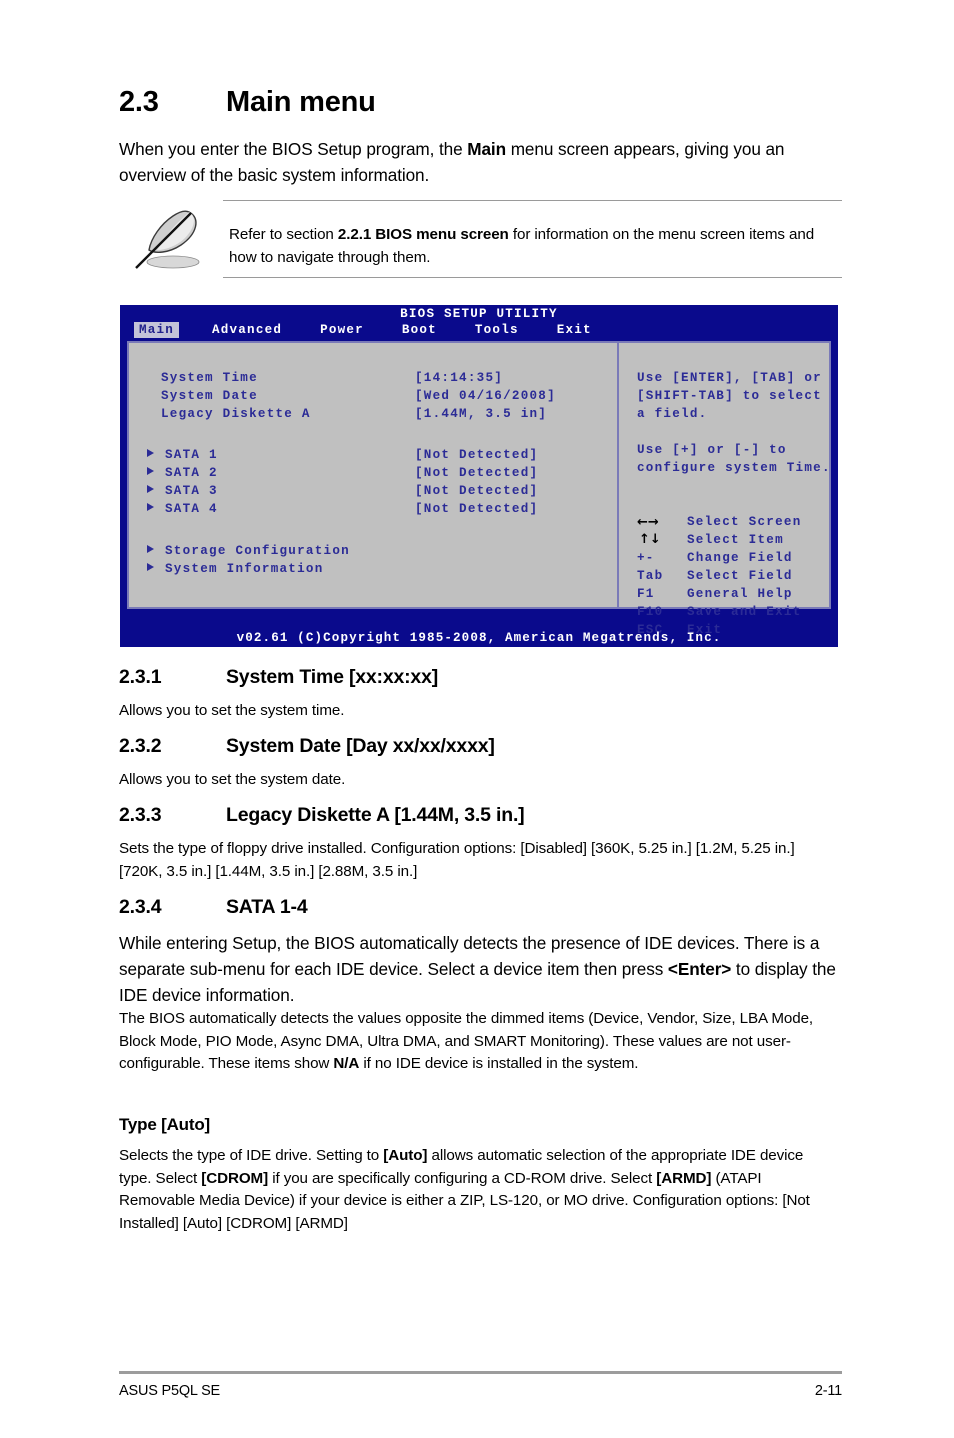  What do you see at coordinates (497, 330) in the screenshot?
I see `bios-tab-tools: Tools` at bounding box center [497, 330].